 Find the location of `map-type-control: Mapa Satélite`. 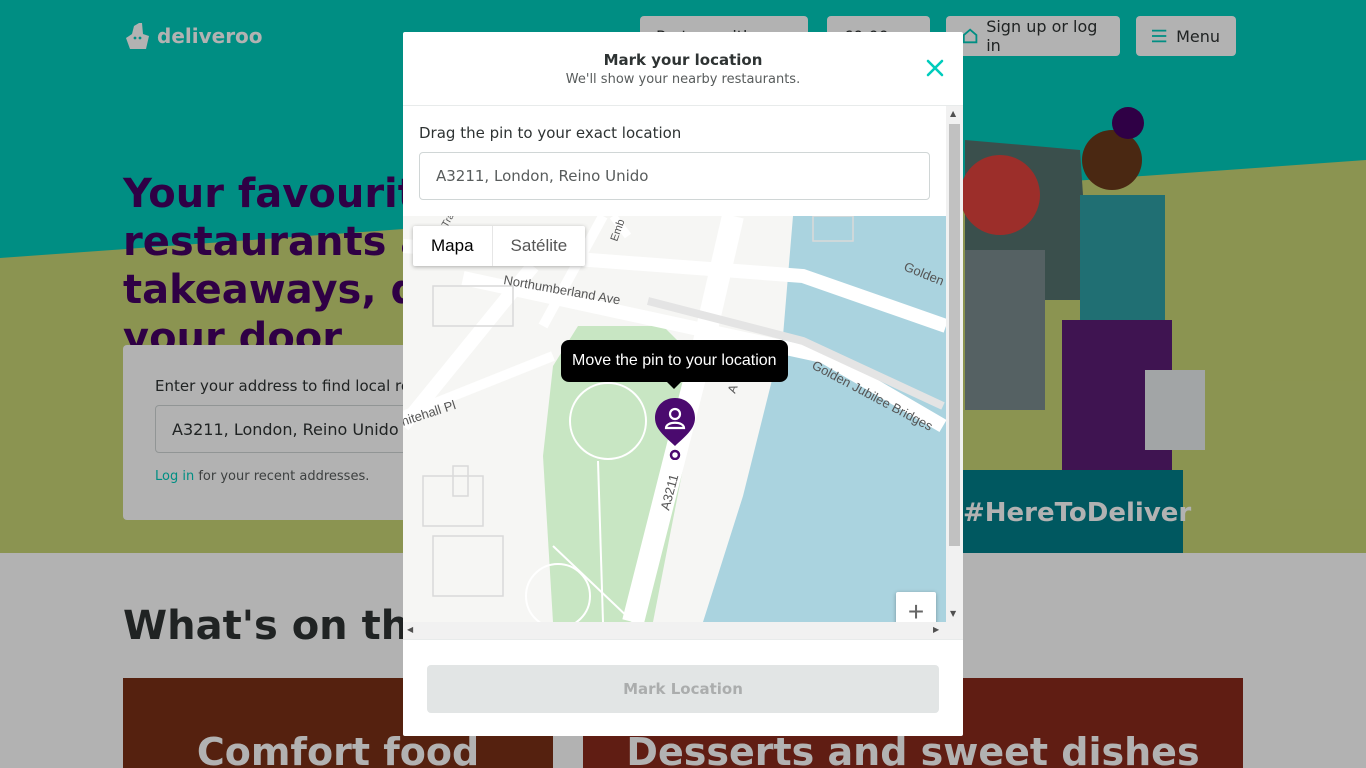

map-type-control: Mapa Satélite is located at coordinates (499, 246).